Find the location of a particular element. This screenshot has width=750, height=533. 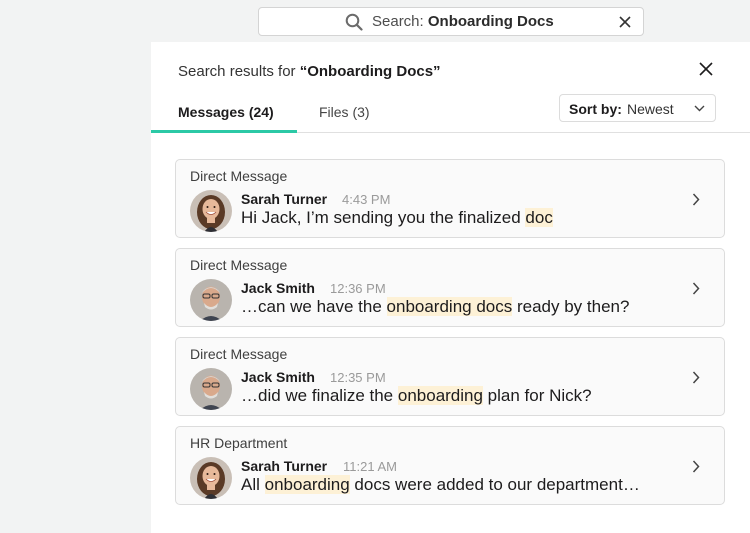

search-prefix: Search: is located at coordinates (398, 21).